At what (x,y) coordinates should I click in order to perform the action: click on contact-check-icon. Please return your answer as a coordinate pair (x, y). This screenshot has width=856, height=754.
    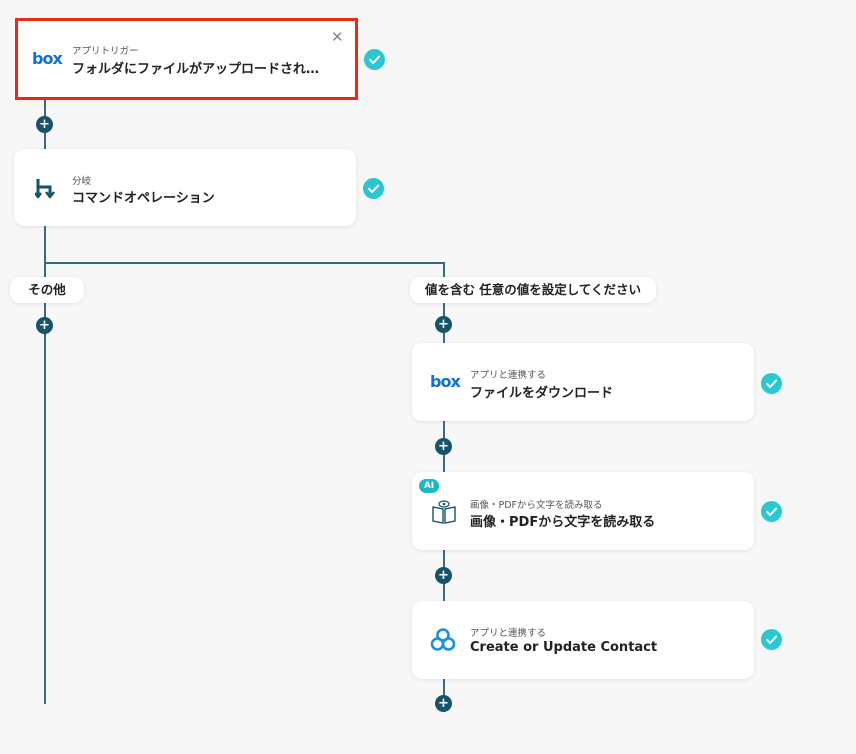
    Looking at the image, I should click on (771, 639).